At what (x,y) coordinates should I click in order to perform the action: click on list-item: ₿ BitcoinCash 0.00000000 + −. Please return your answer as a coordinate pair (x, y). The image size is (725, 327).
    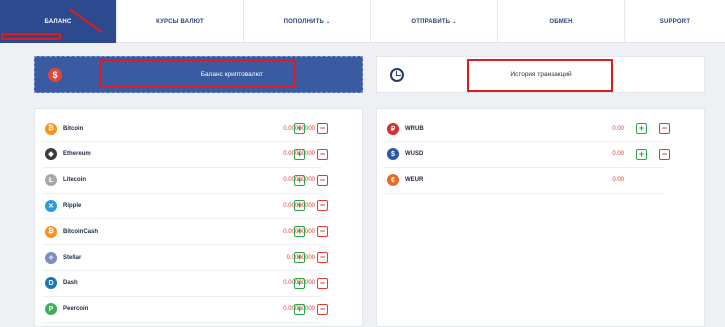
    Looking at the image, I should click on (185, 232).